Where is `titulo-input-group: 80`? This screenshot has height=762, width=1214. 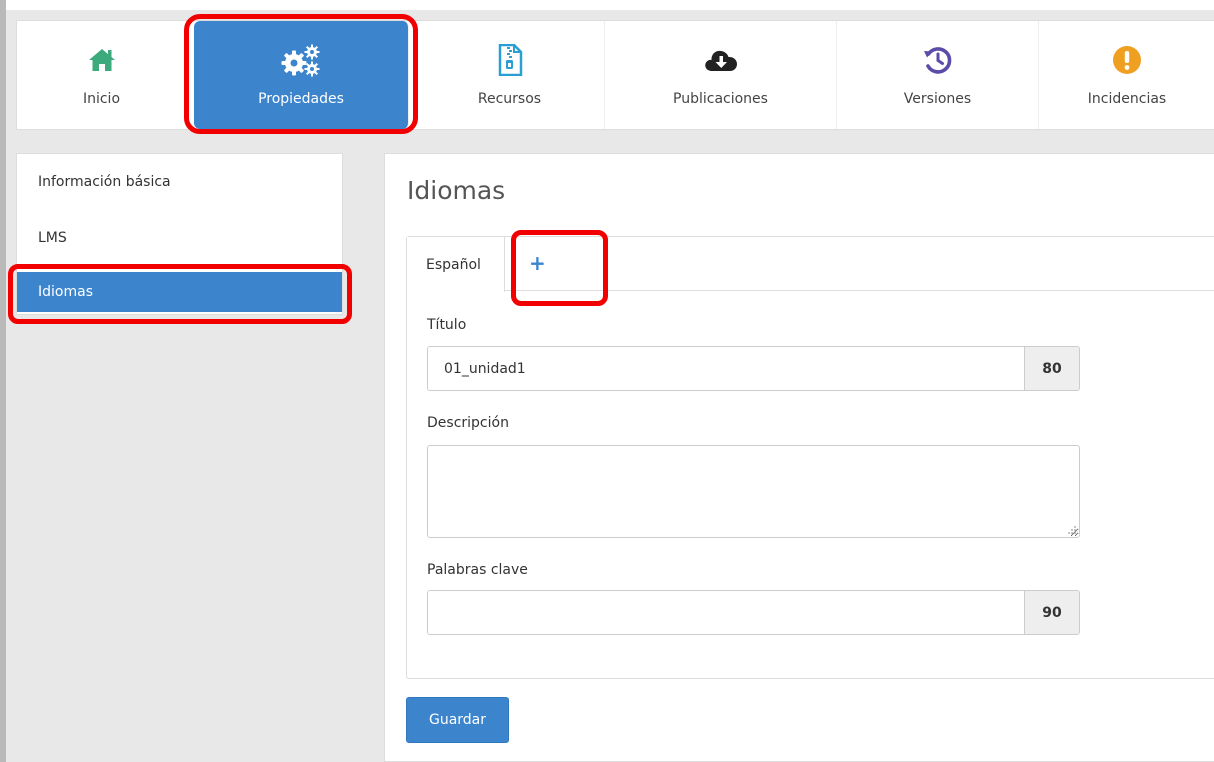
titulo-input-group: 80 is located at coordinates (753, 368).